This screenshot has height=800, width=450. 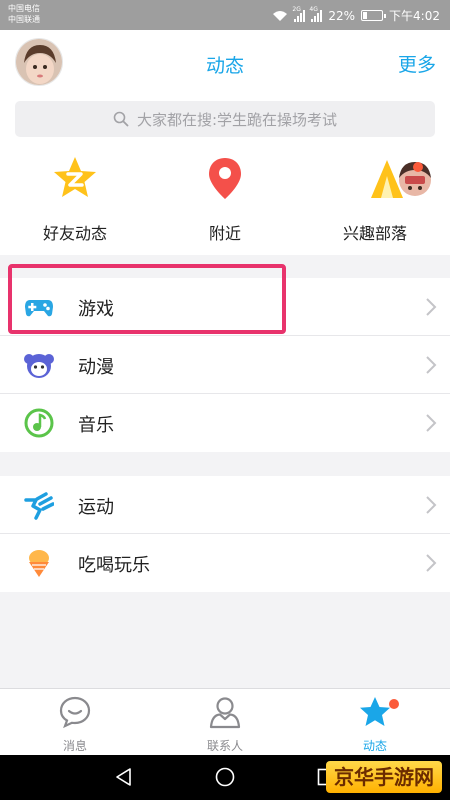 What do you see at coordinates (237, 119) in the screenshot?
I see `search-placeholder: 大家都在搜:学生跪在操场考试` at bounding box center [237, 119].